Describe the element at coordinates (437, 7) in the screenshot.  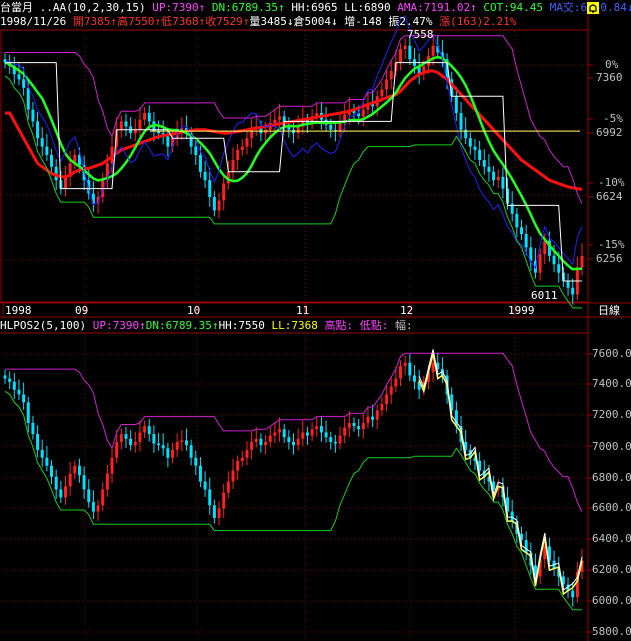
I see `ama-value: AMA:7191.02↑` at that location.